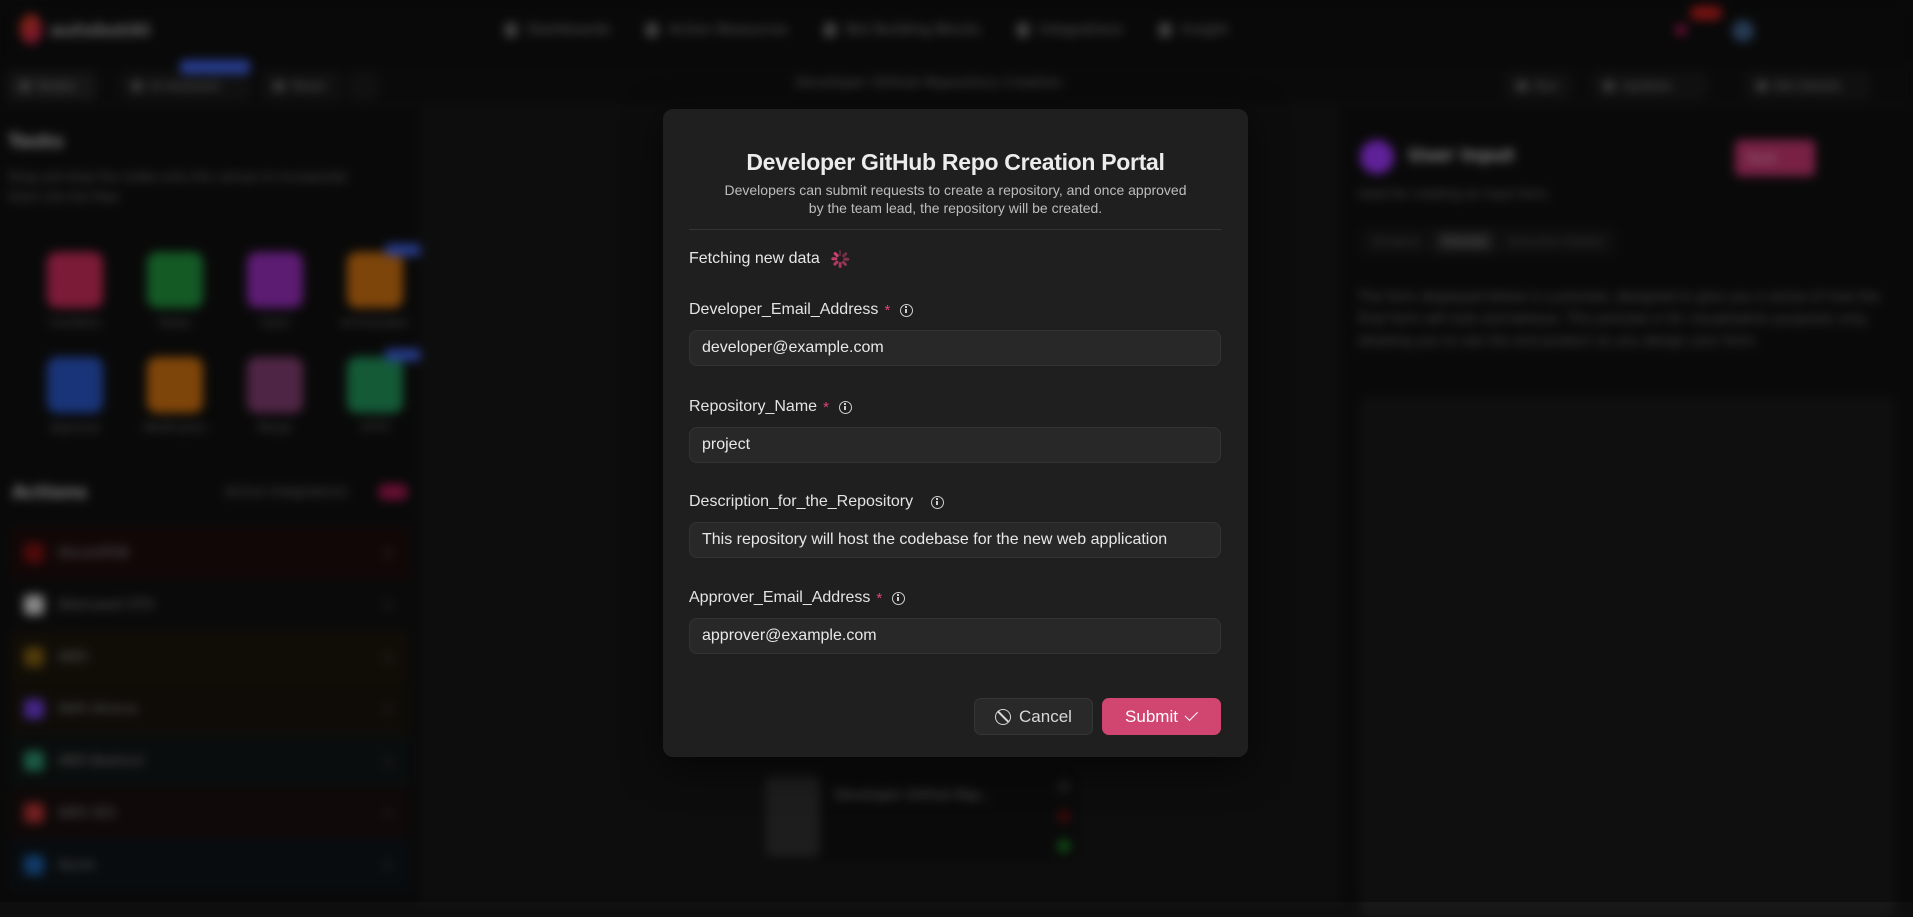 The image size is (1913, 917). Describe the element at coordinates (753, 407) in the screenshot. I see `field-label: Repository_Name` at that location.